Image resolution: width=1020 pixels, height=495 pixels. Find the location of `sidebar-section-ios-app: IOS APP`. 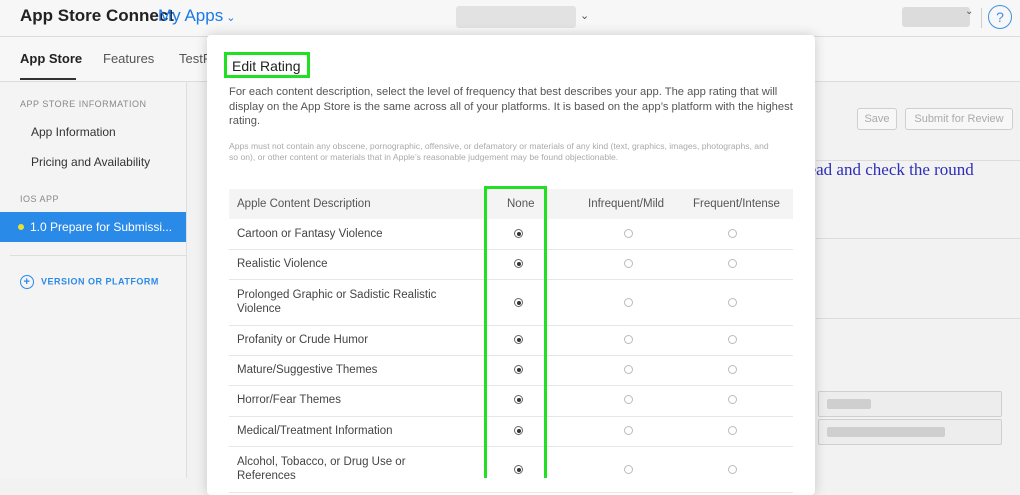

sidebar-section-ios-app: IOS APP is located at coordinates (40, 199).